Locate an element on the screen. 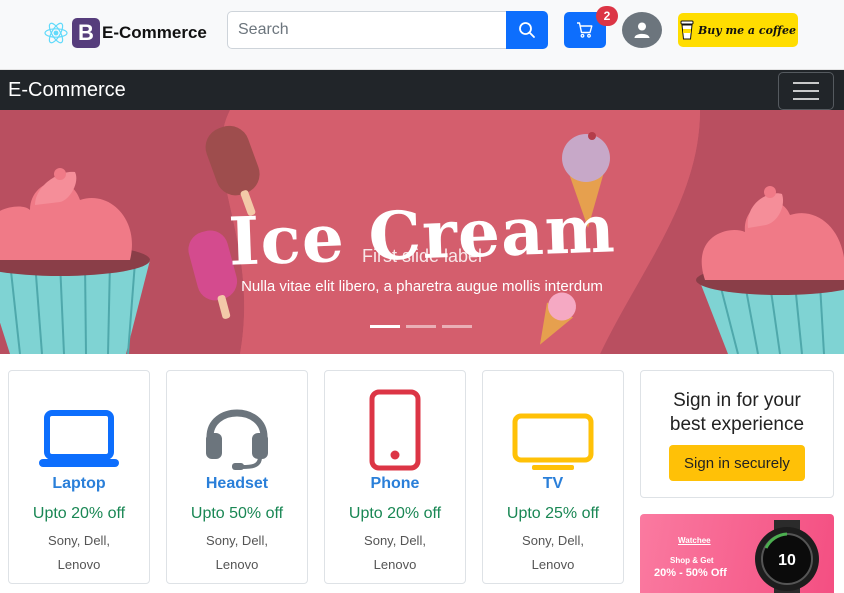  svg-text: 10 is located at coordinates (787, 560).